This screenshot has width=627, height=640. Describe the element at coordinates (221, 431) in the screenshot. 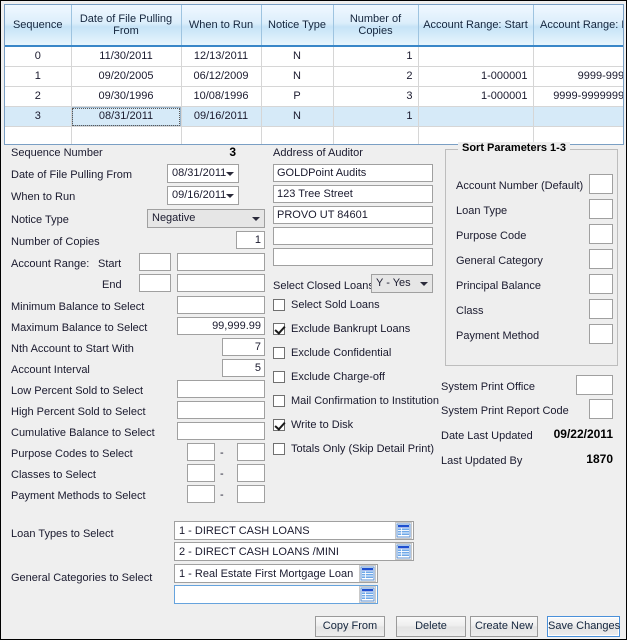

I see `cumulative-balance-input` at that location.